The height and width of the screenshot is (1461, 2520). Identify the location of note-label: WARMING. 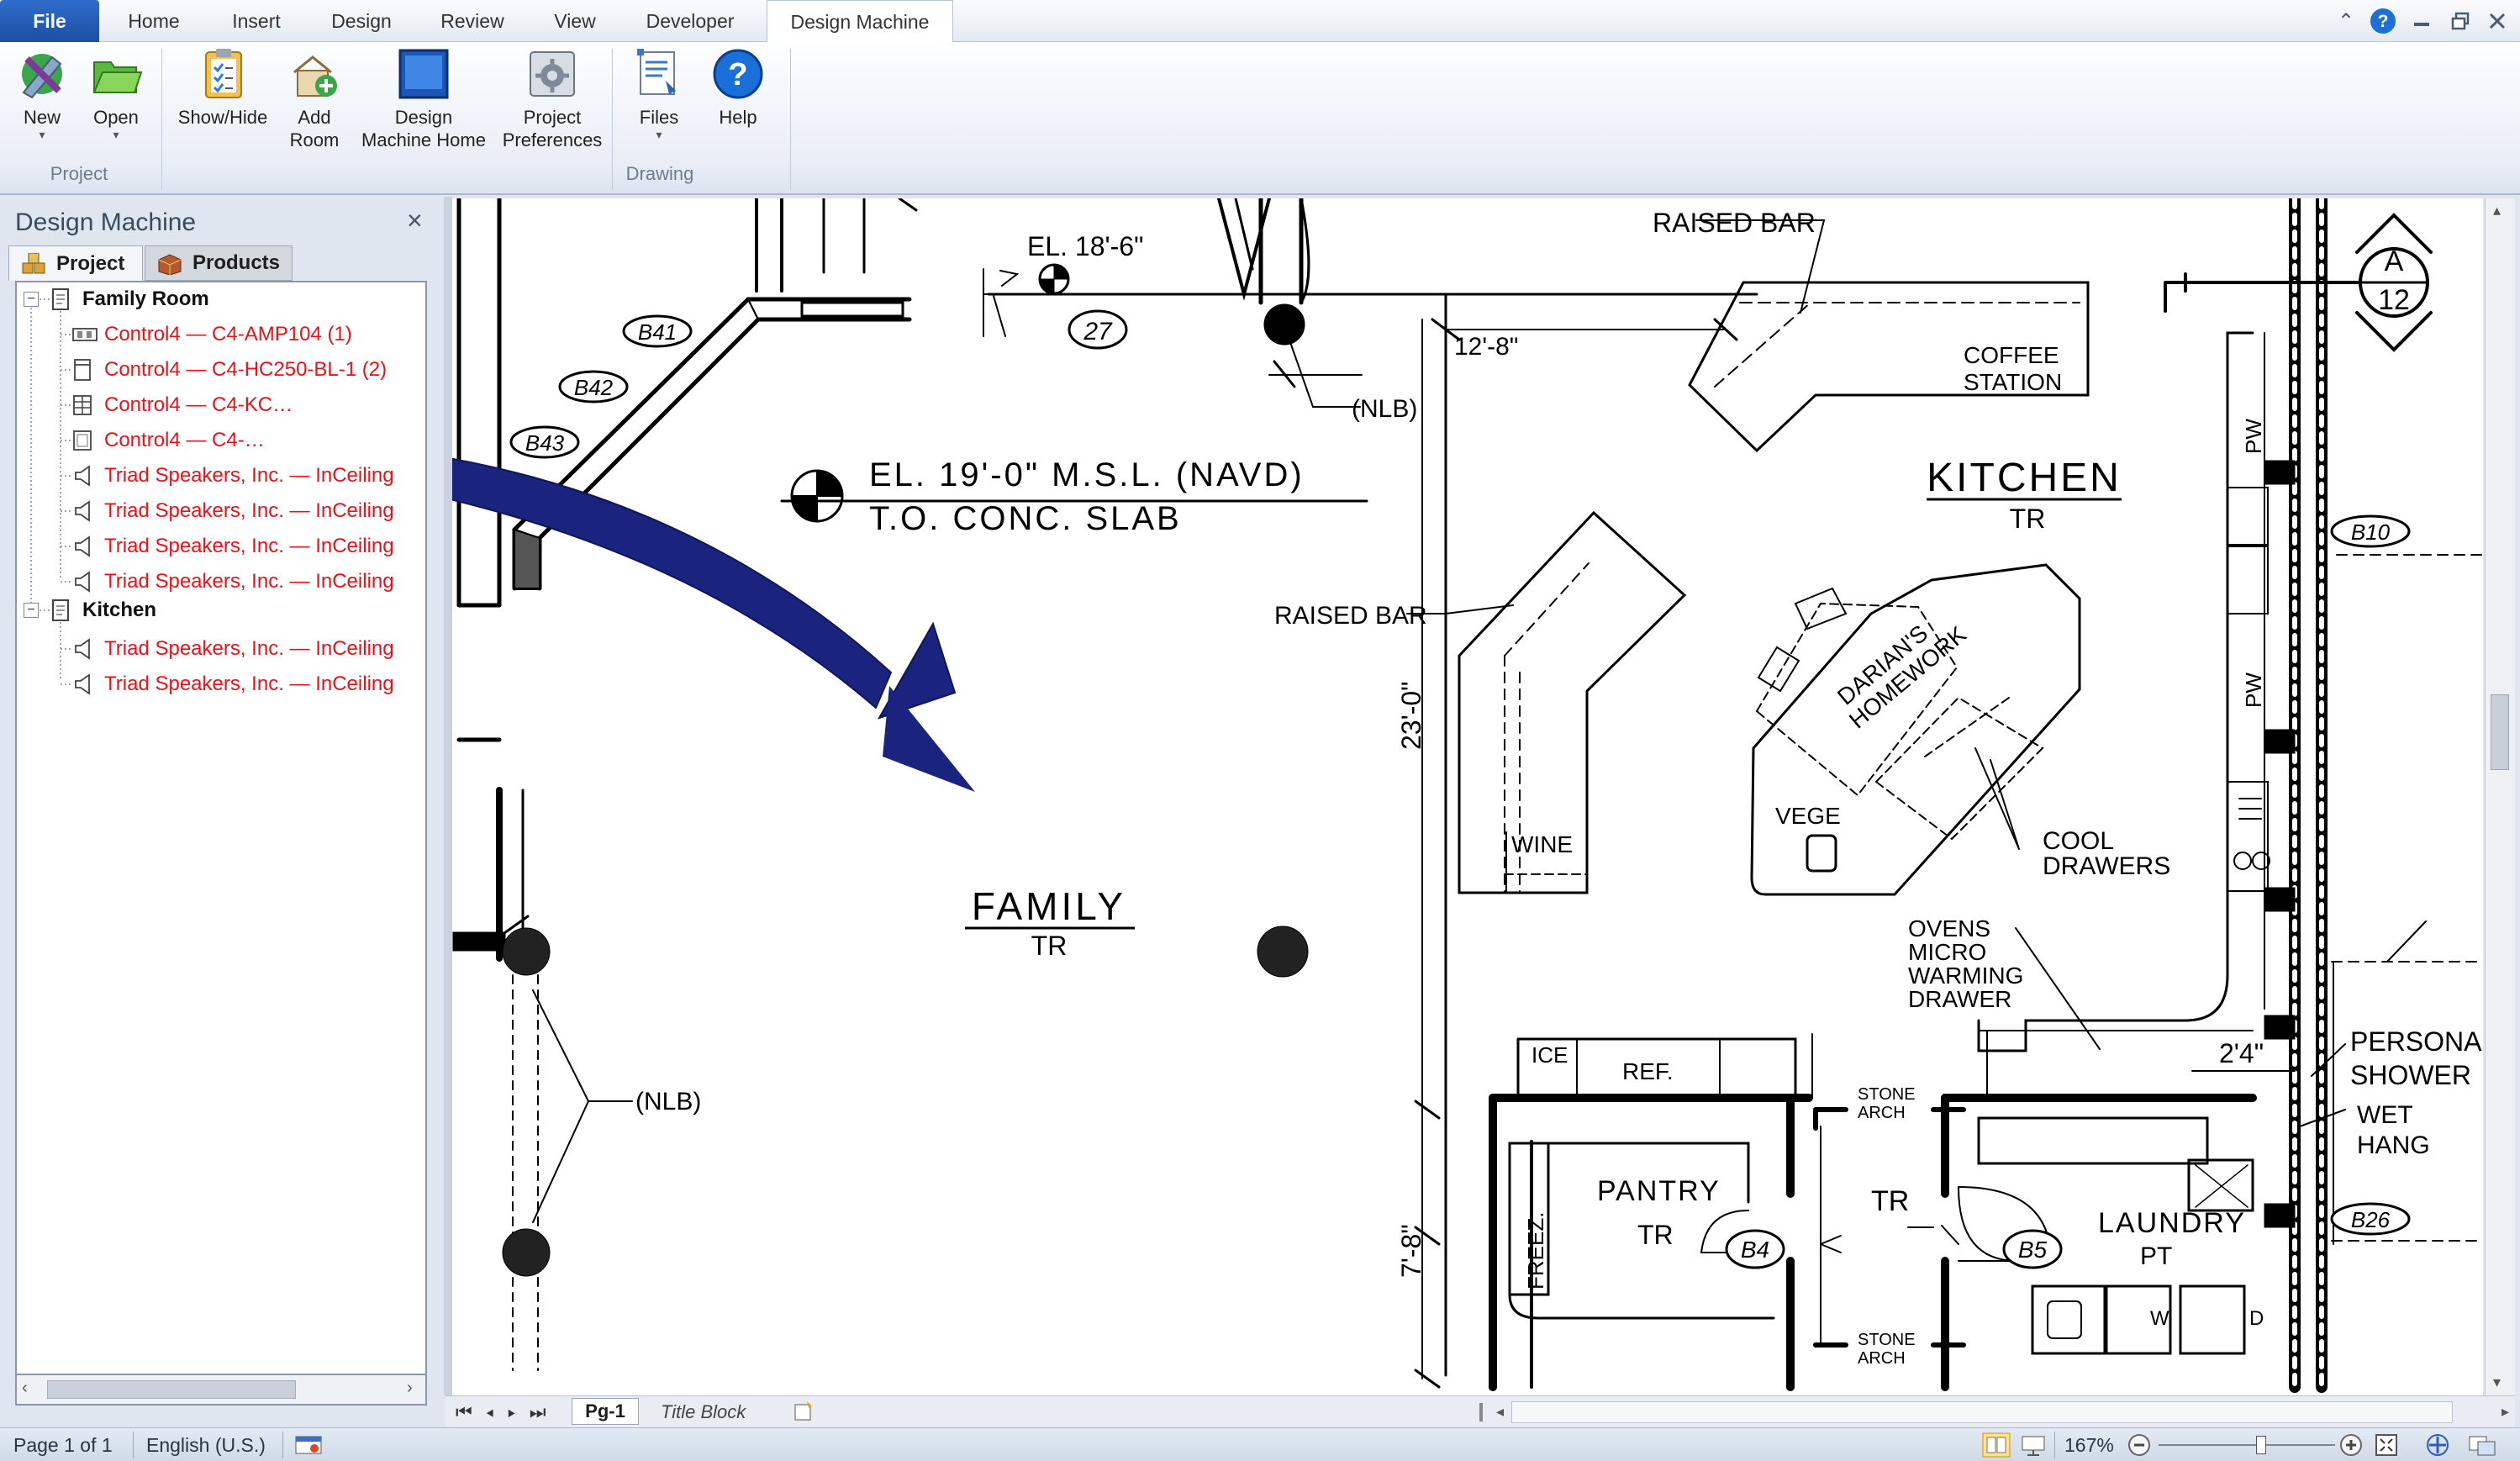
(1965, 976).